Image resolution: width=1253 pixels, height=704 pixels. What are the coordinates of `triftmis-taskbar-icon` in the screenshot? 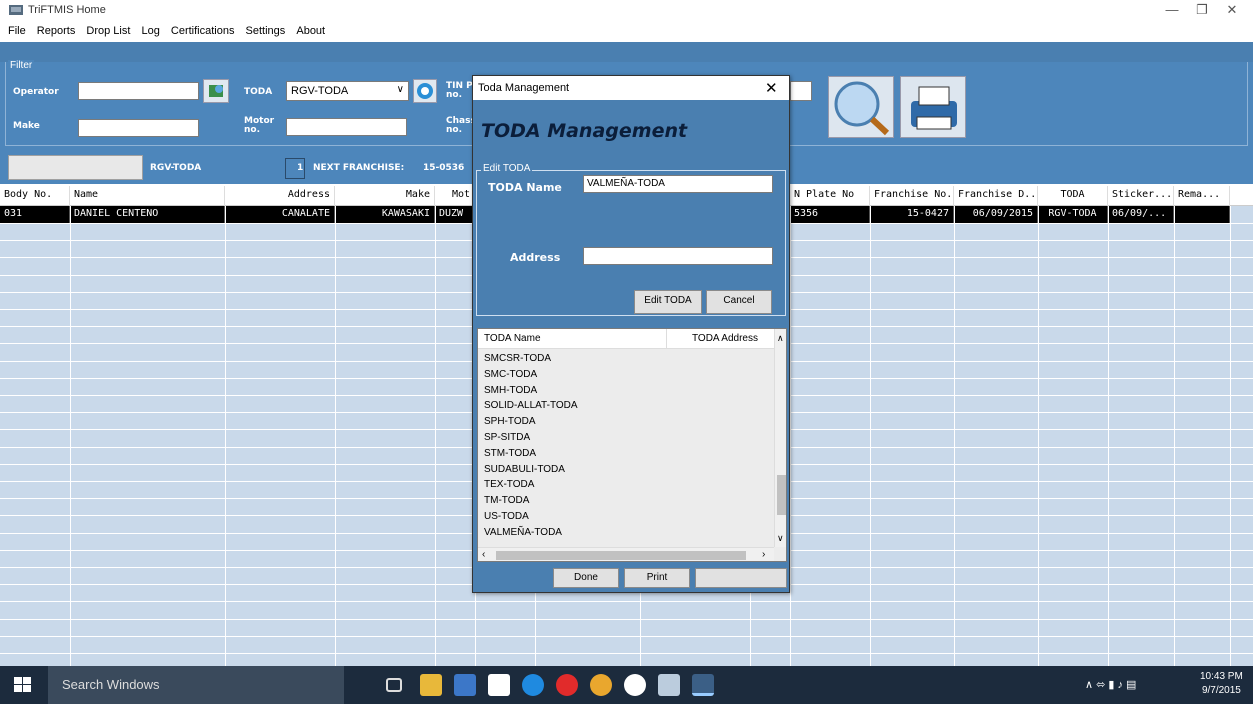 It's located at (703, 685).